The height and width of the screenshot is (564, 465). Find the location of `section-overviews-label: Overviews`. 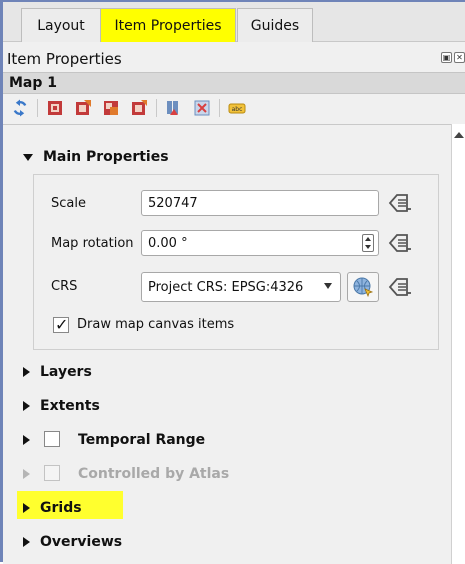

section-overviews-label: Overviews is located at coordinates (81, 542).